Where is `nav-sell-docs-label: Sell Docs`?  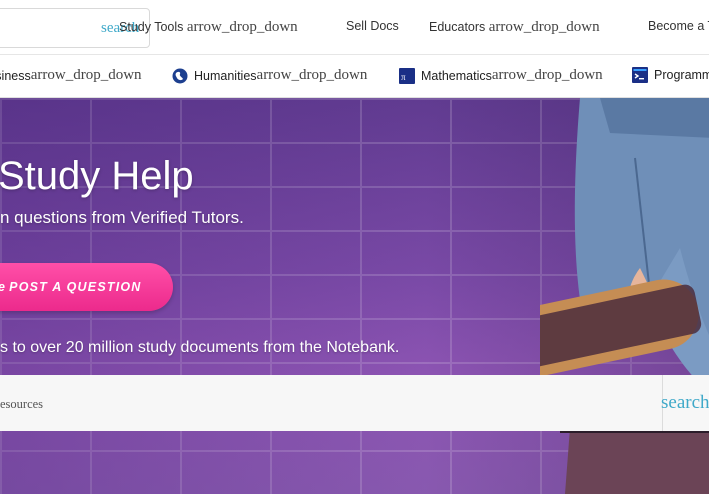
nav-sell-docs-label: Sell Docs is located at coordinates (372, 26).